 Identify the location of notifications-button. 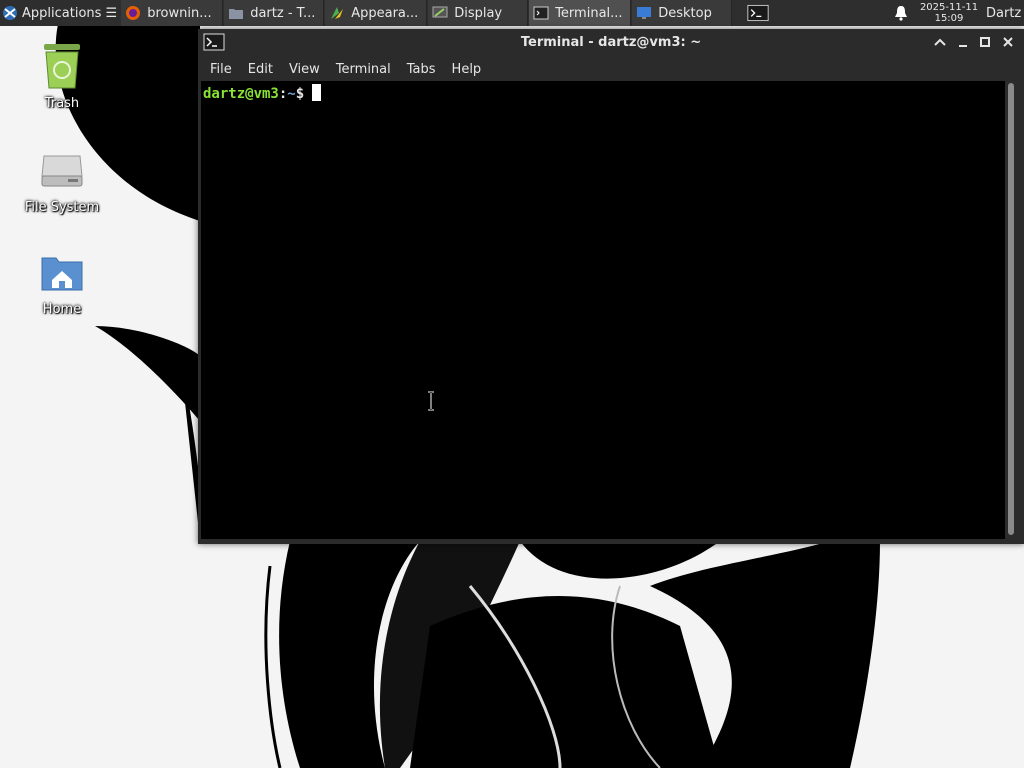
(901, 13).